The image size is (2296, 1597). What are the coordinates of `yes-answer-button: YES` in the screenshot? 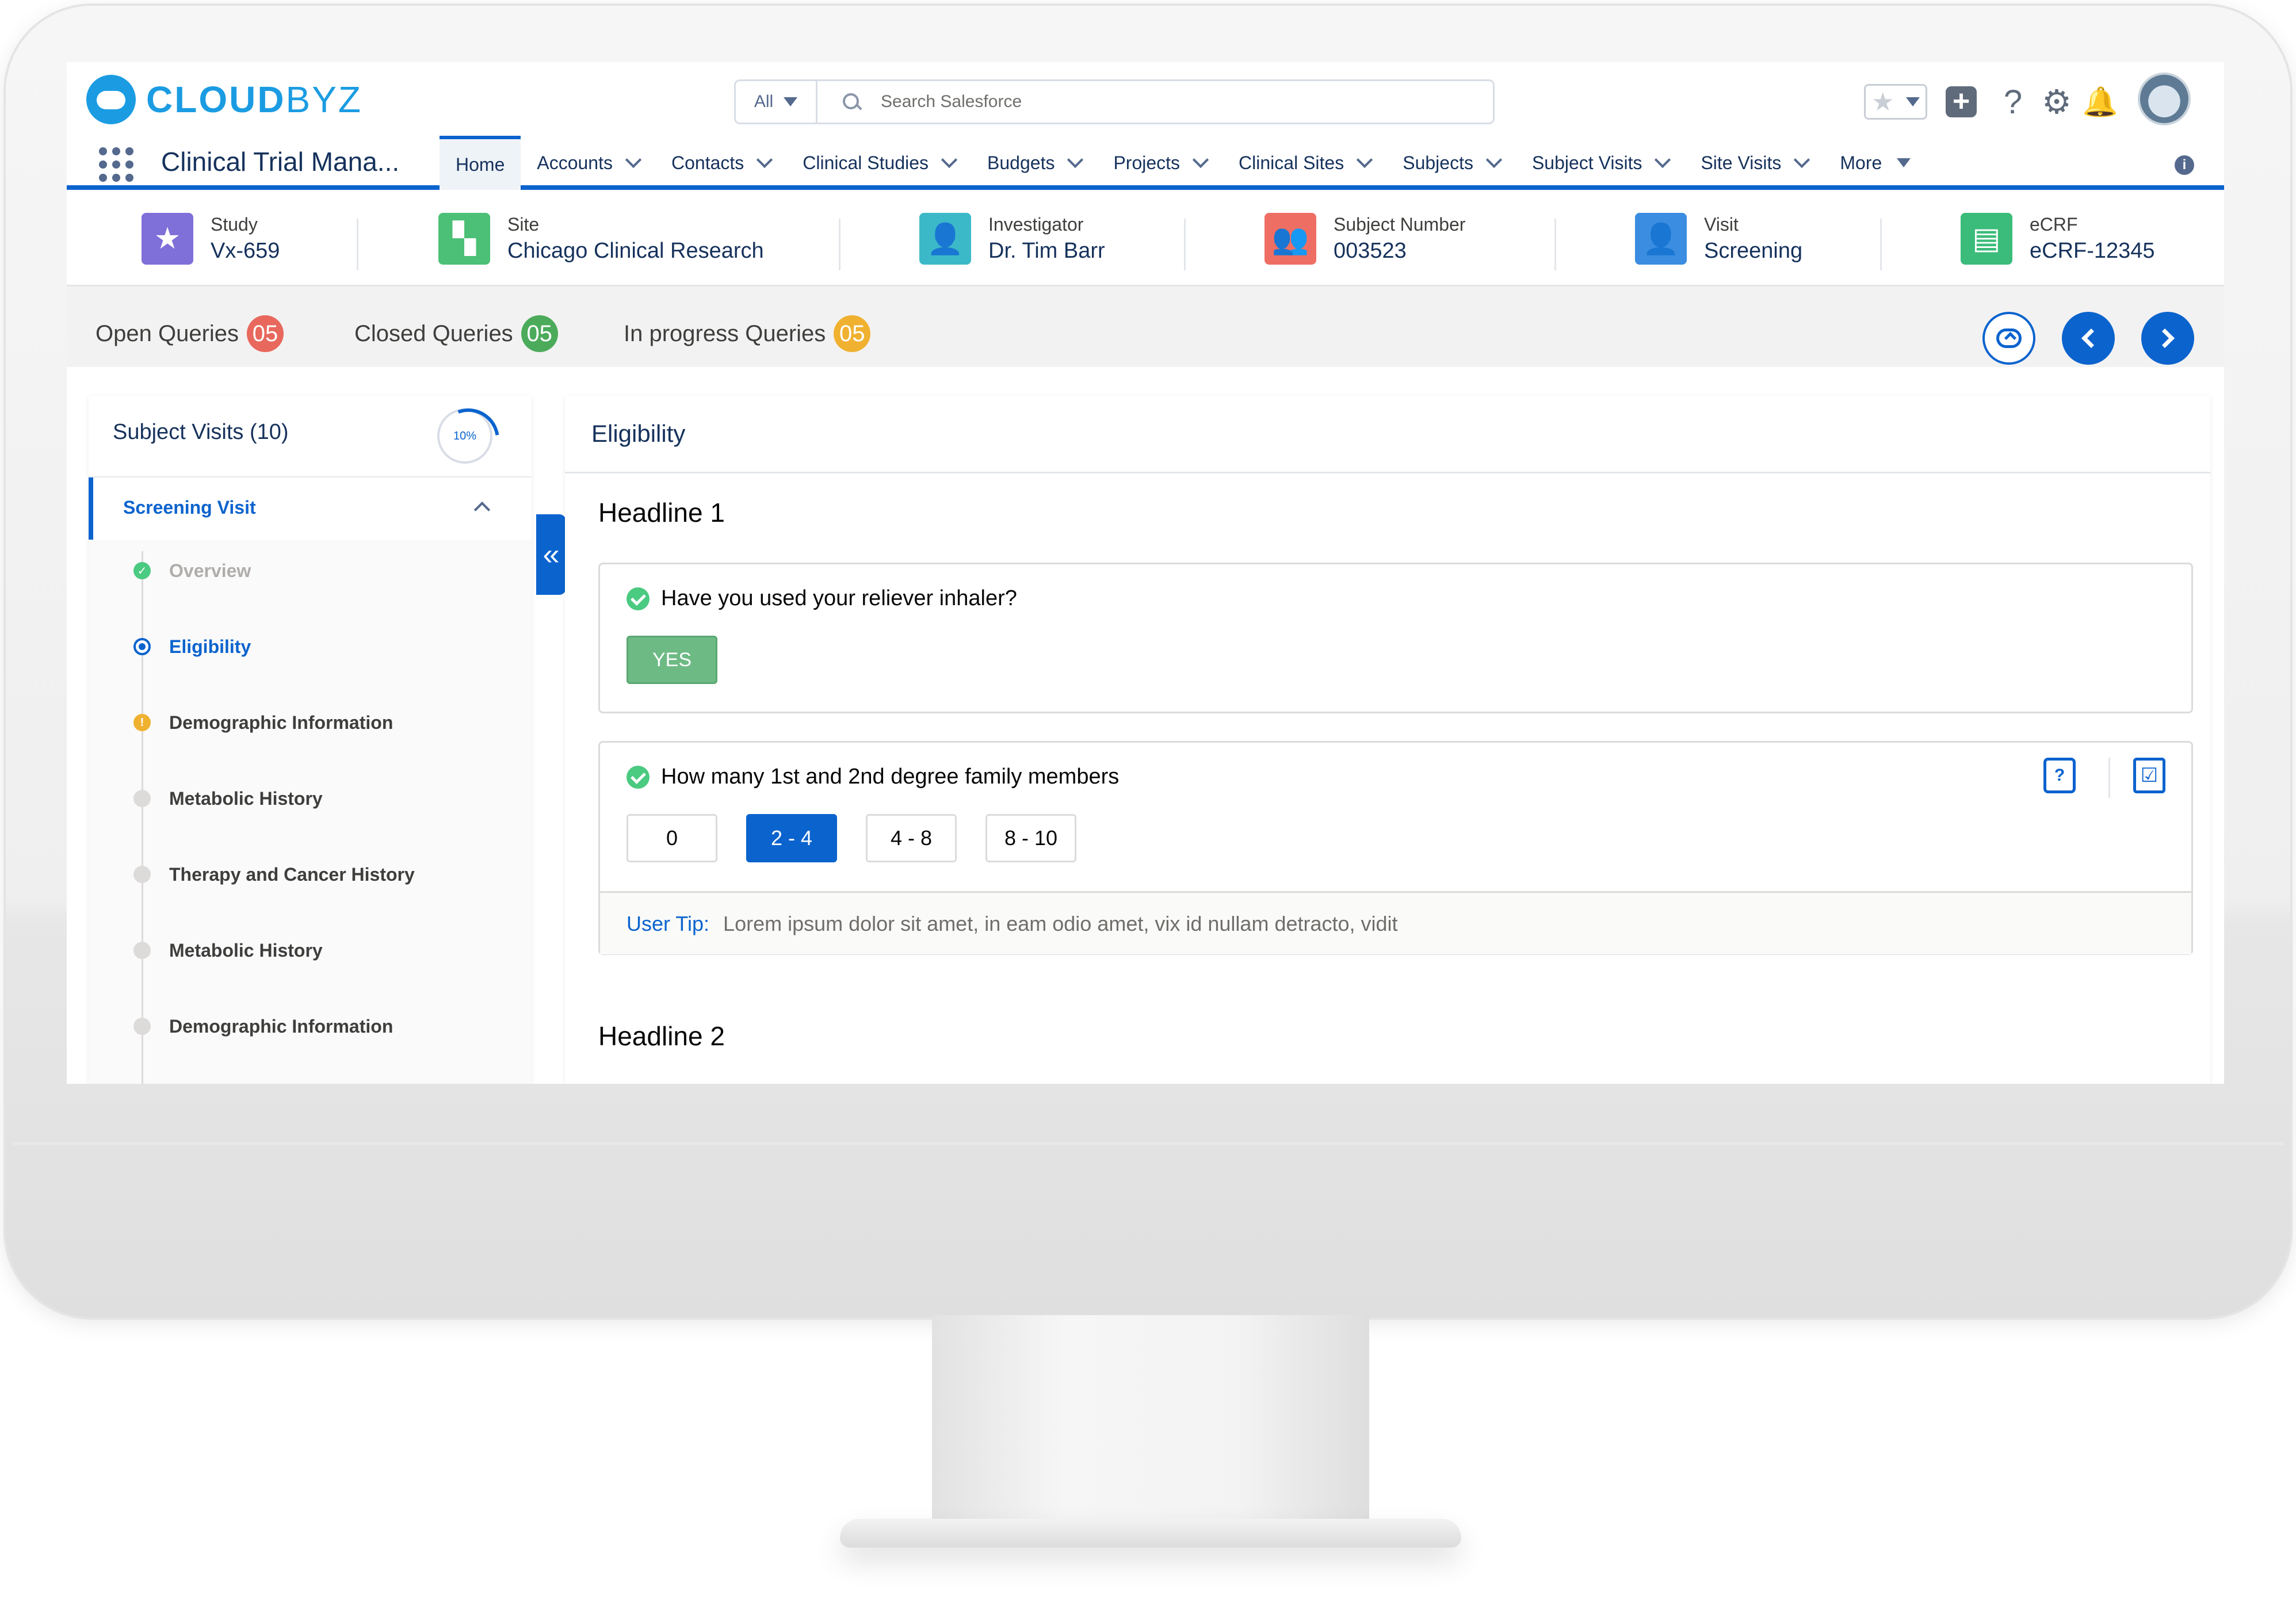 It's located at (671, 660).